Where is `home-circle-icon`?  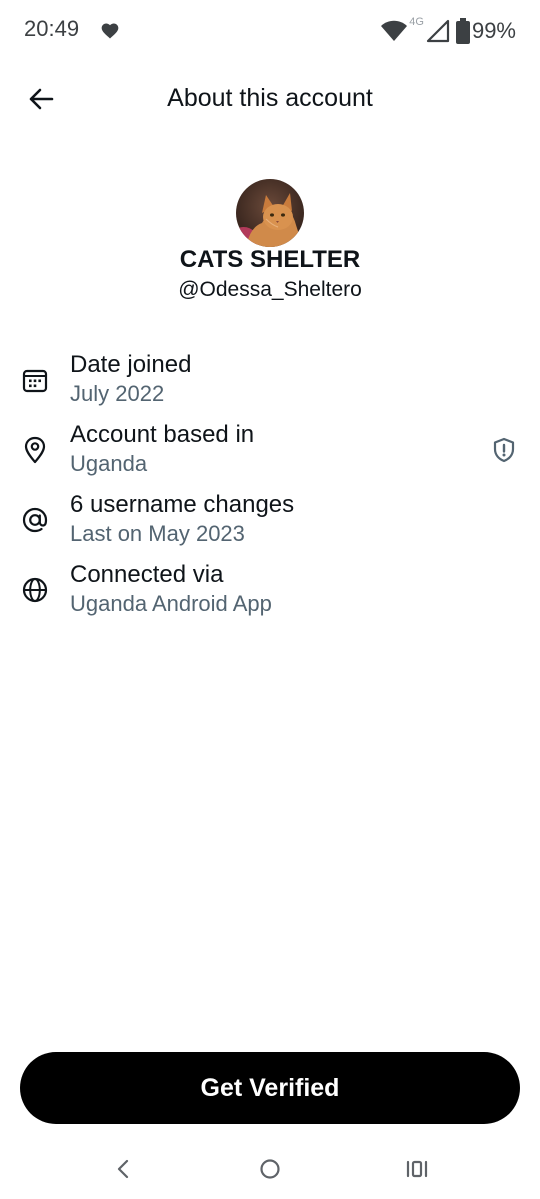 home-circle-icon is located at coordinates (270, 1169).